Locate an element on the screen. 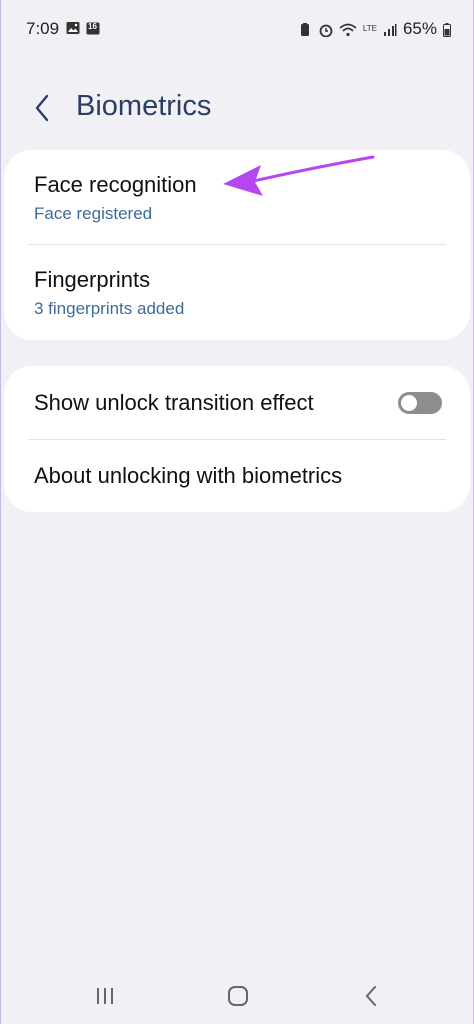  fingerprints-title: Fingerprints is located at coordinates (92, 279).